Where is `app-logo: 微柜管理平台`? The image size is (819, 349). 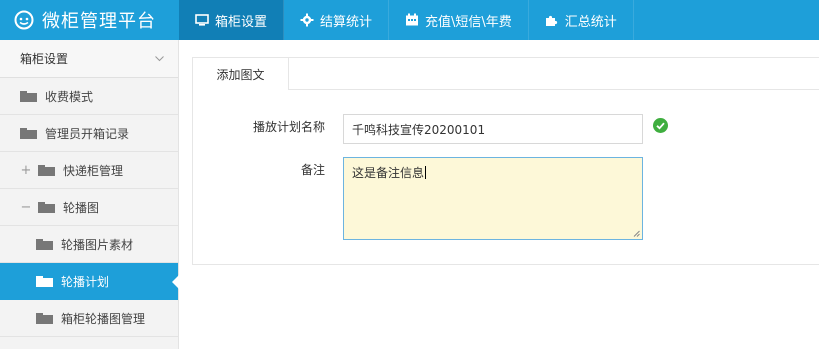 app-logo: 微柜管理平台 is located at coordinates (89, 20).